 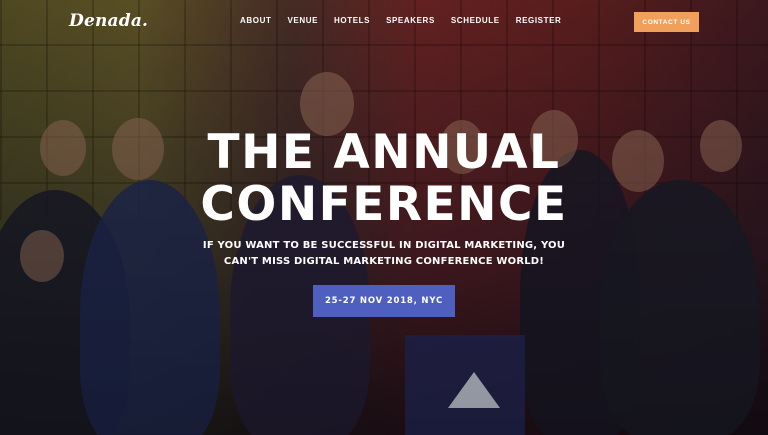 I want to click on nav-item-about: ABOUT, so click(x=255, y=20).